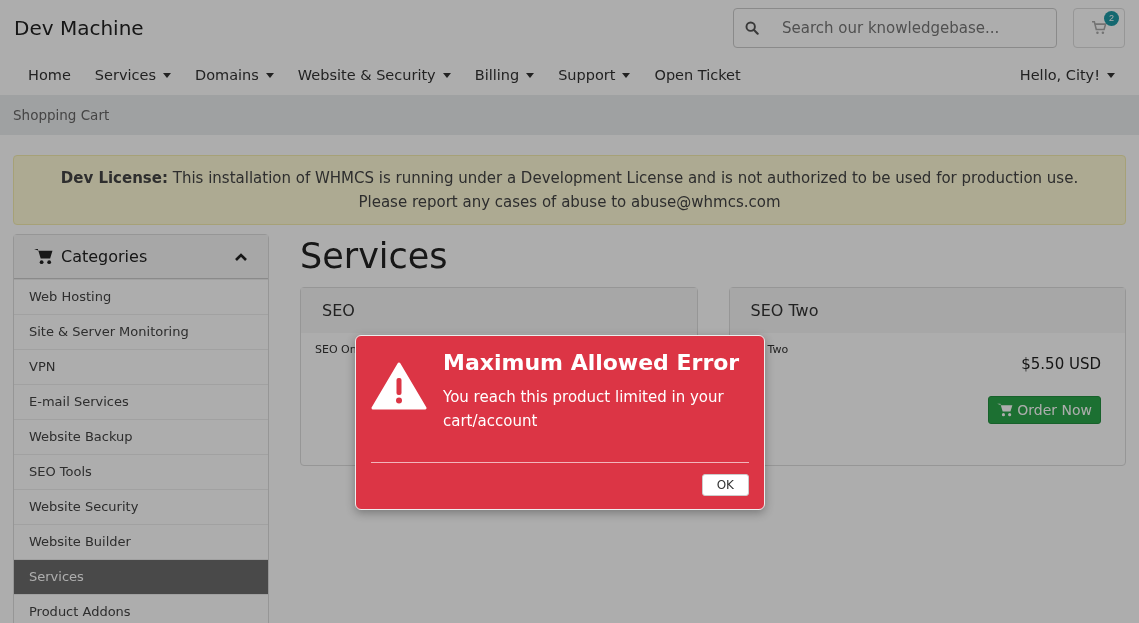 Image resolution: width=1139 pixels, height=623 pixels. I want to click on page-heading: Services, so click(374, 256).